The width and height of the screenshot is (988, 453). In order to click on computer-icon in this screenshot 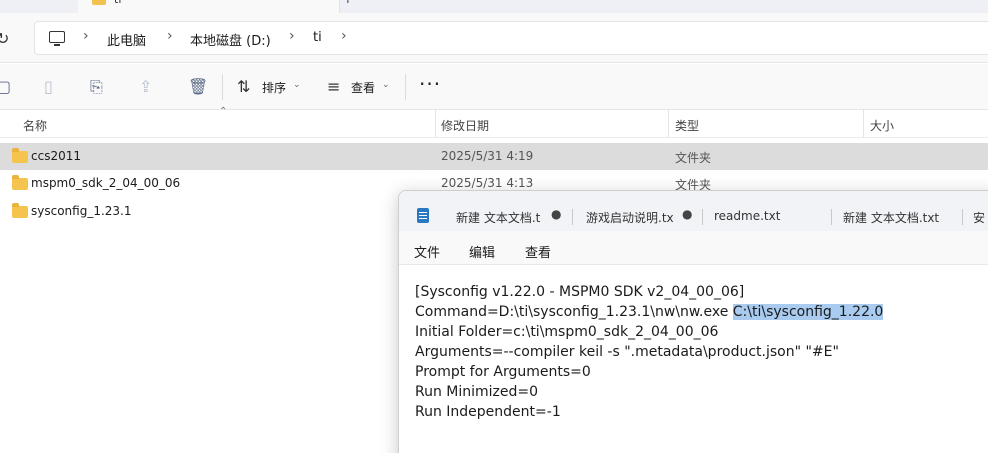, I will do `click(57, 38)`.